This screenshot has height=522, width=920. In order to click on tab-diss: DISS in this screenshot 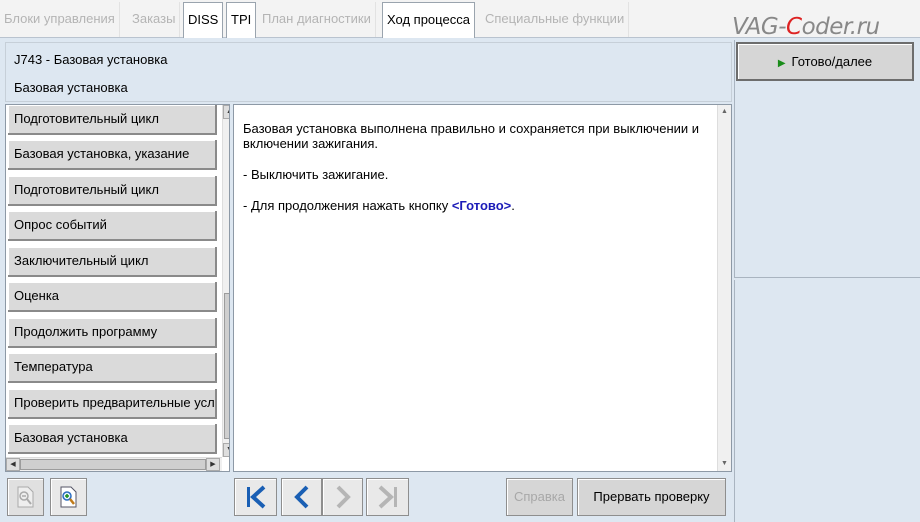, I will do `click(203, 20)`.